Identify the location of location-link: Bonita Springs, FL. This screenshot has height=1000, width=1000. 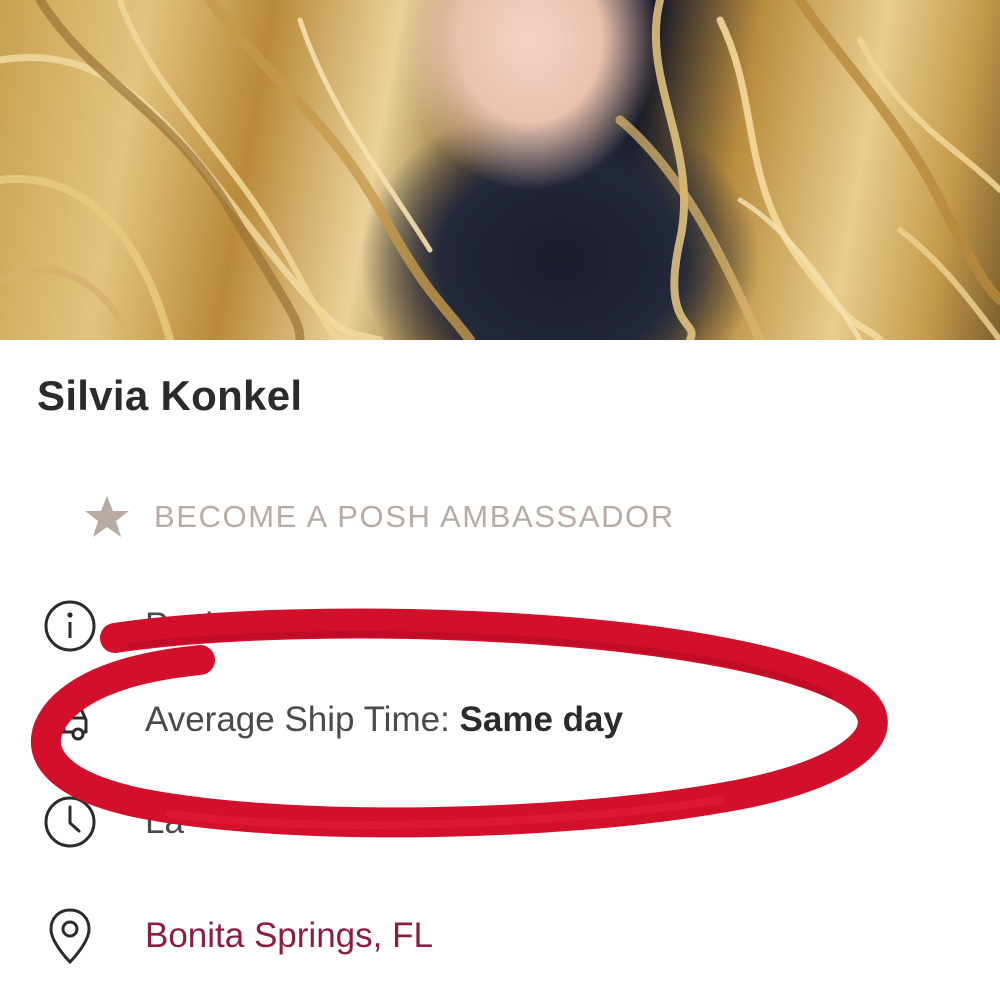
(289, 936).